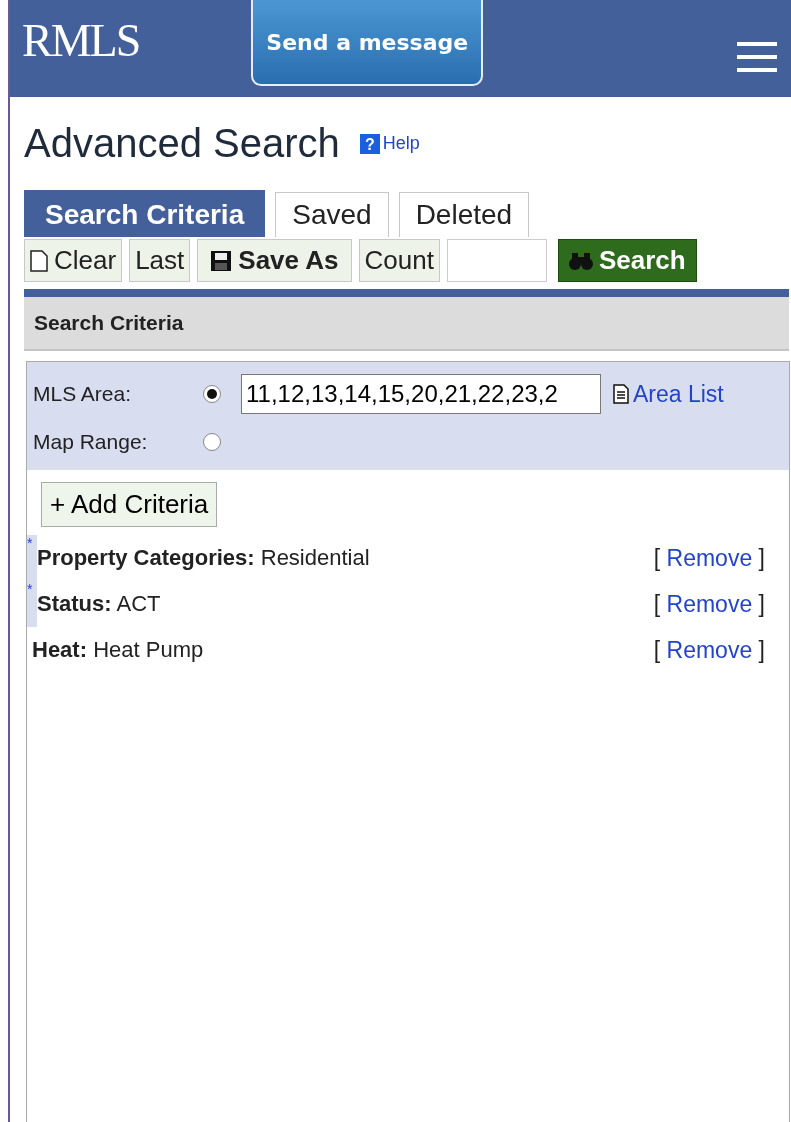 This screenshot has width=791, height=1122. What do you see at coordinates (274, 260) in the screenshot?
I see `save-as-button: Save As` at bounding box center [274, 260].